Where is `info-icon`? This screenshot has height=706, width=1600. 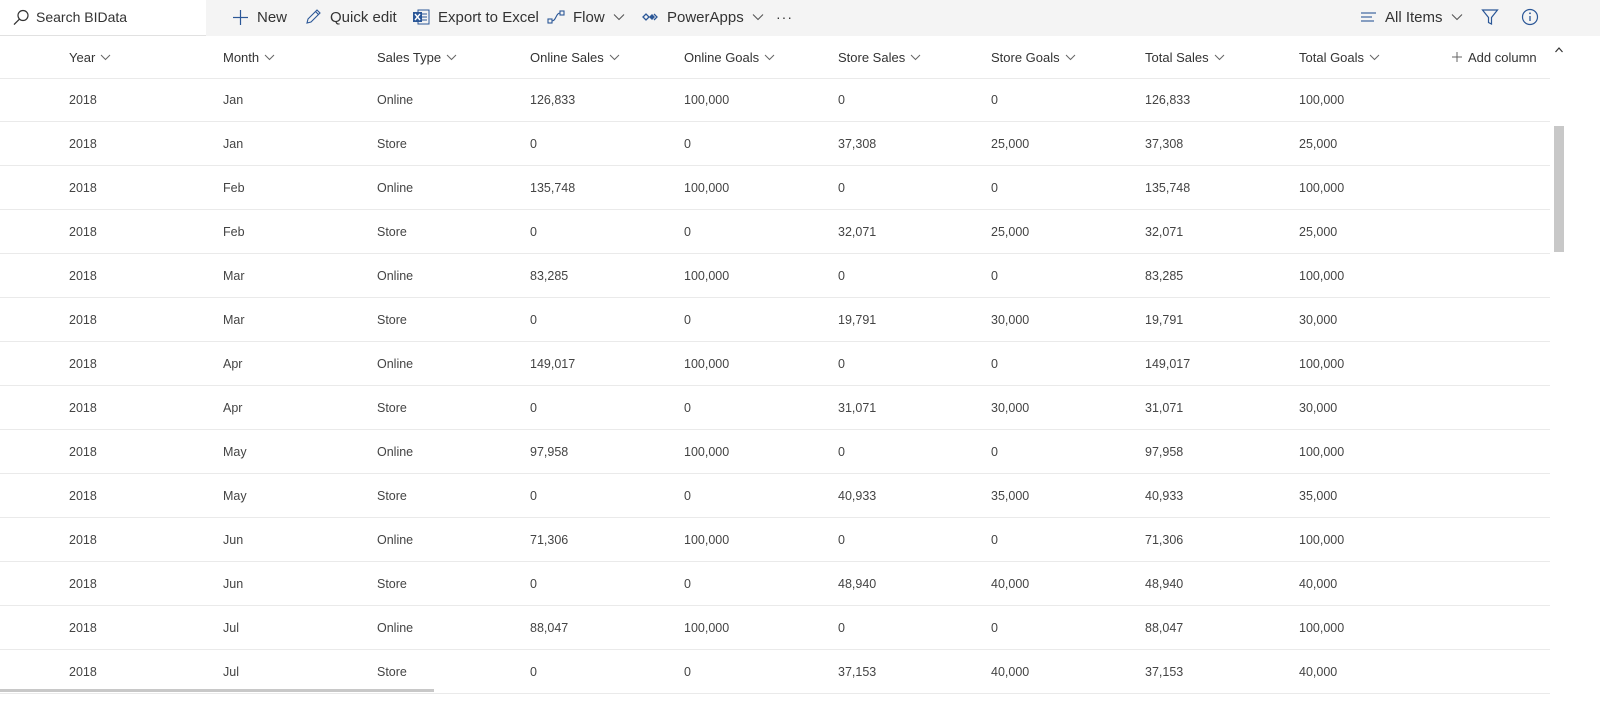
info-icon is located at coordinates (1530, 17).